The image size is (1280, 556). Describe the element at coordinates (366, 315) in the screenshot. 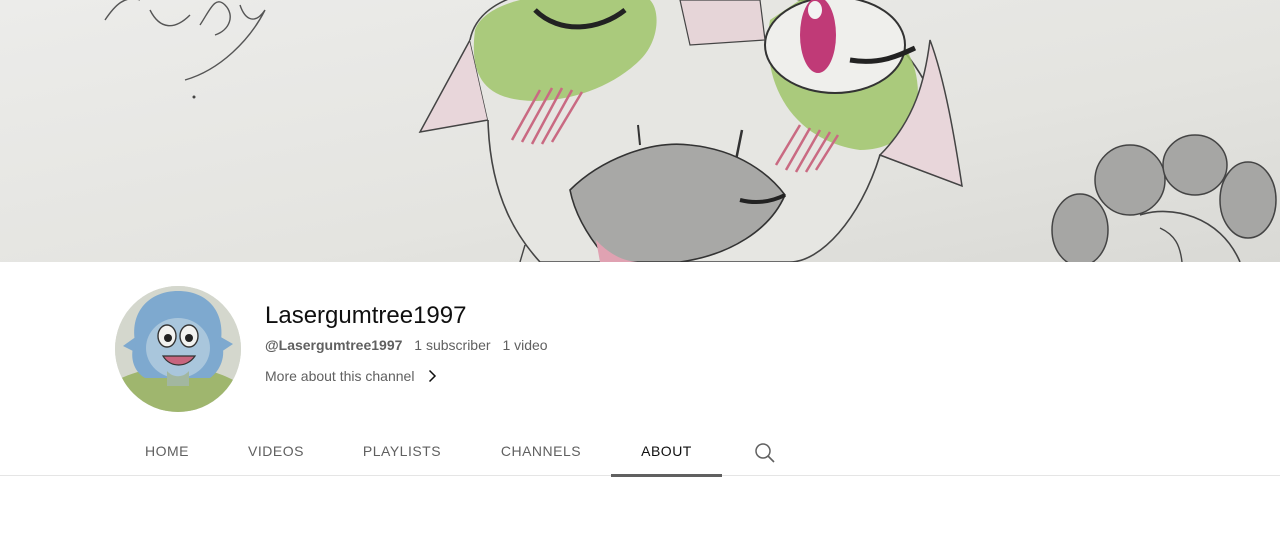

I see `channel-name: Lasergumtree1997` at that location.